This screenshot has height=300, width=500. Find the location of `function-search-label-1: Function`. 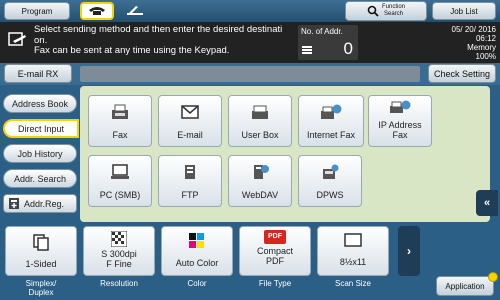

function-search-label-1: Function is located at coordinates (393, 7).